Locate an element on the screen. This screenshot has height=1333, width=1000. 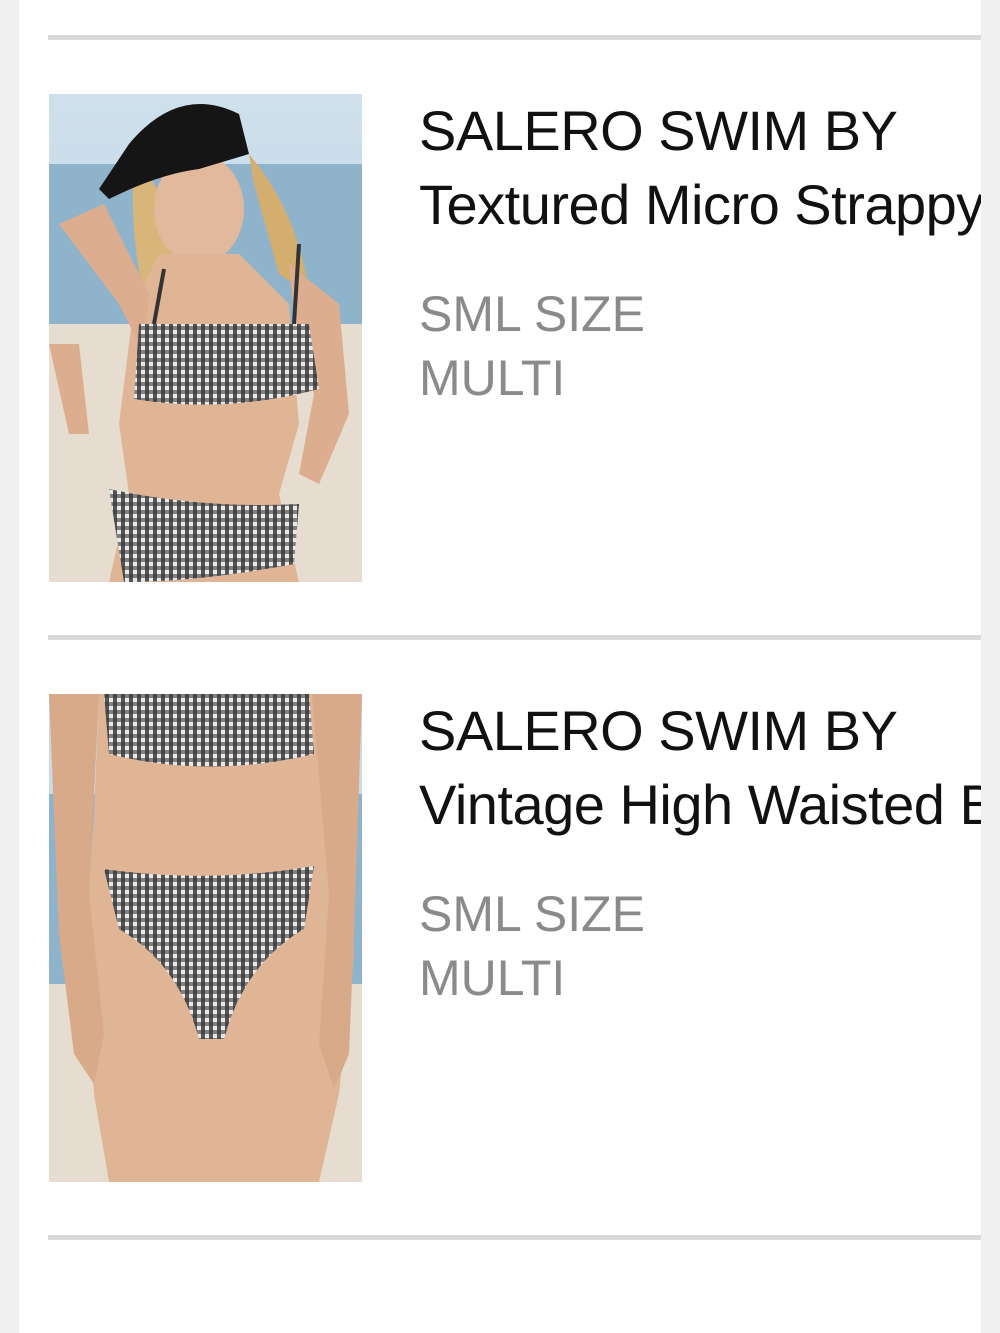
product-name: Vintage High Waisted Bikini Bottom is located at coordinates (700, 805).